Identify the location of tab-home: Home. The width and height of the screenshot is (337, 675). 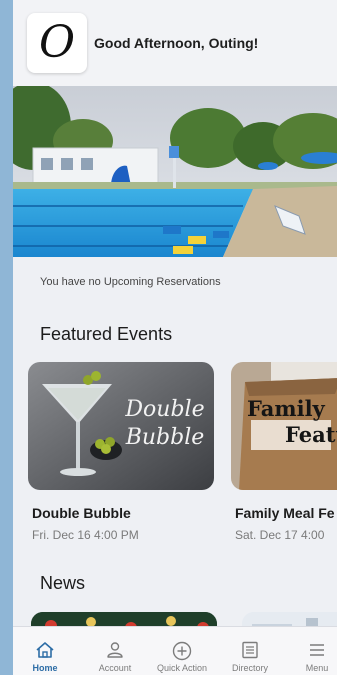
(45, 651).